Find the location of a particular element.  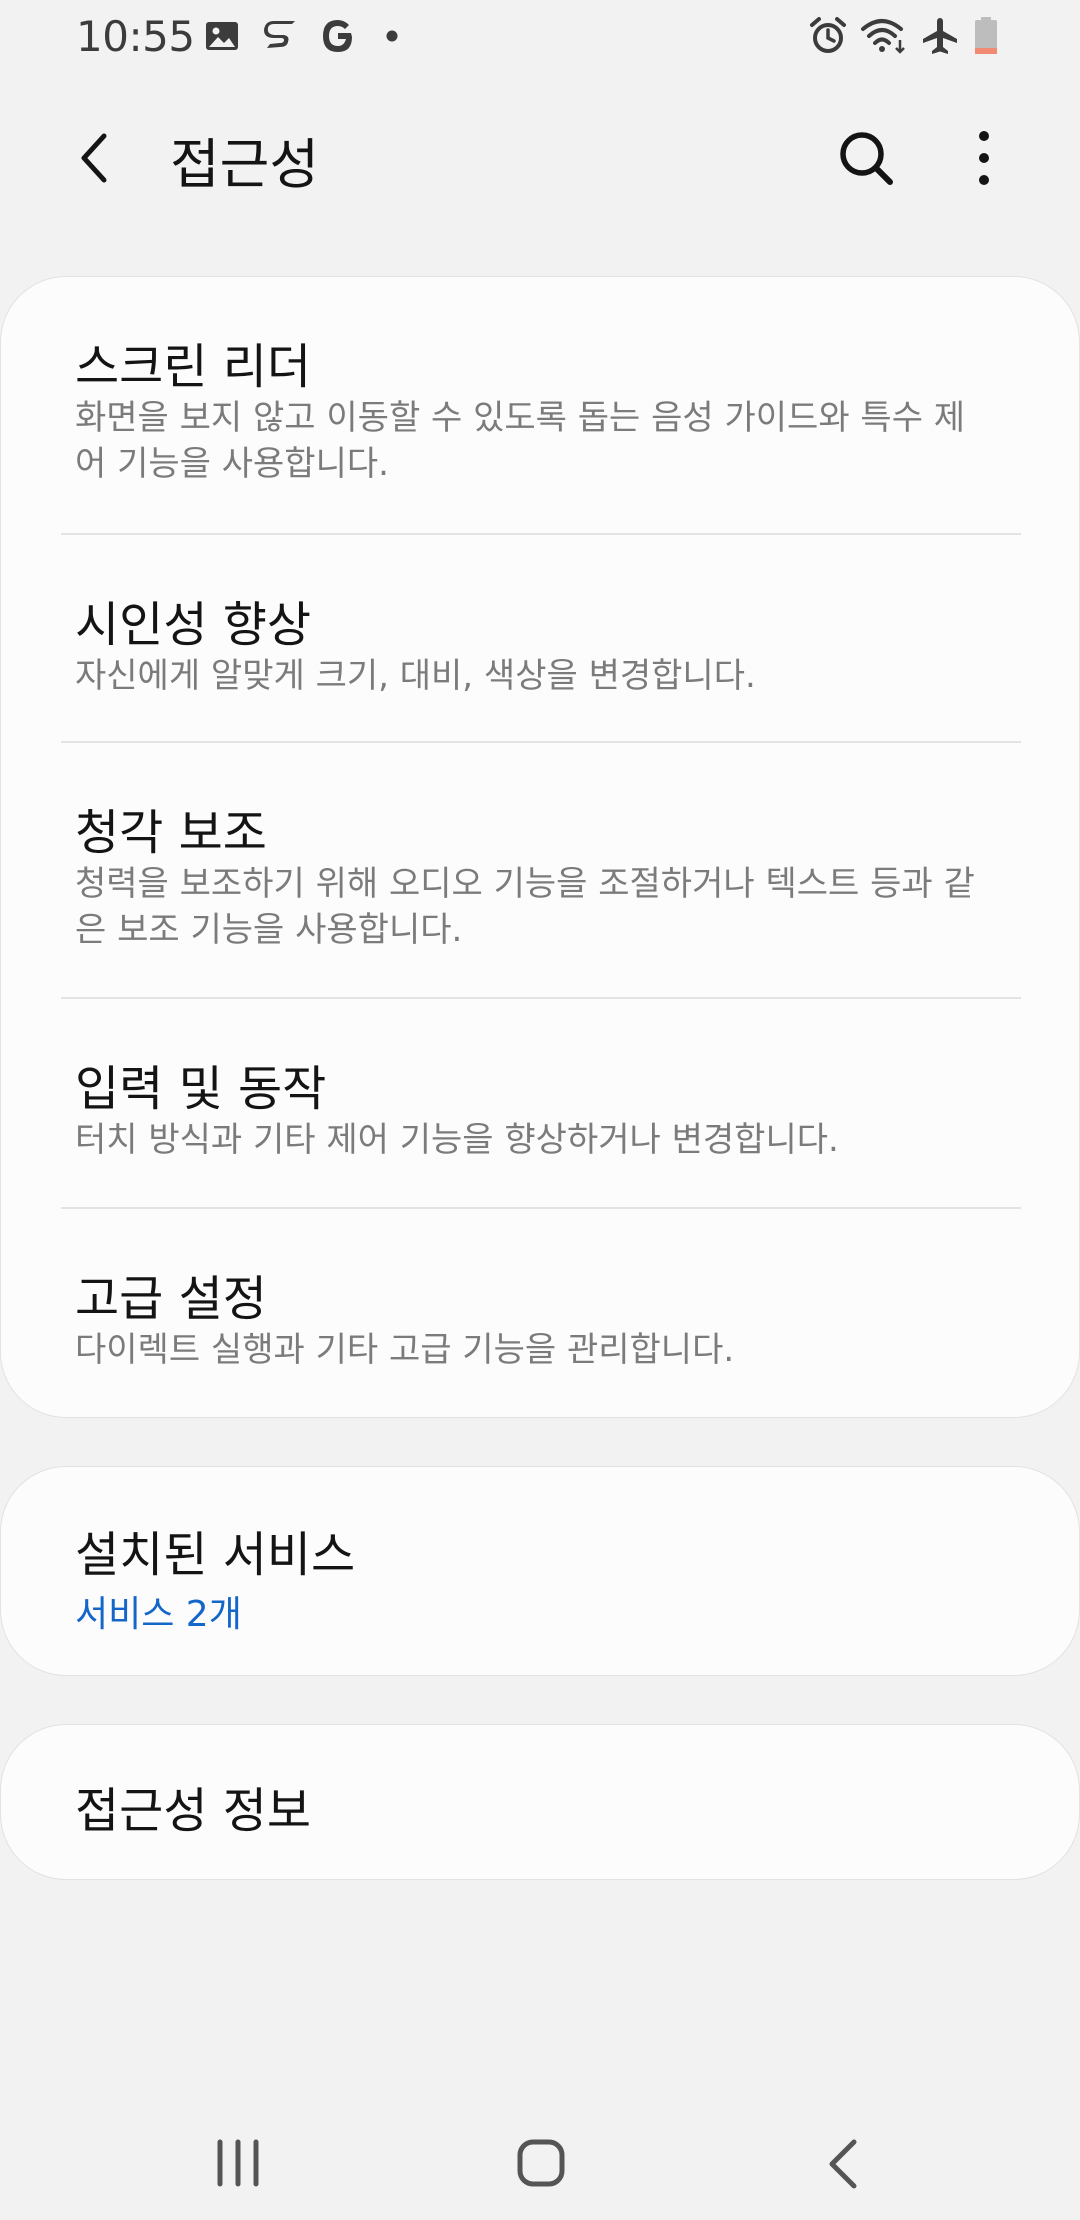

page-title: 접근성 is located at coordinates (245, 164).